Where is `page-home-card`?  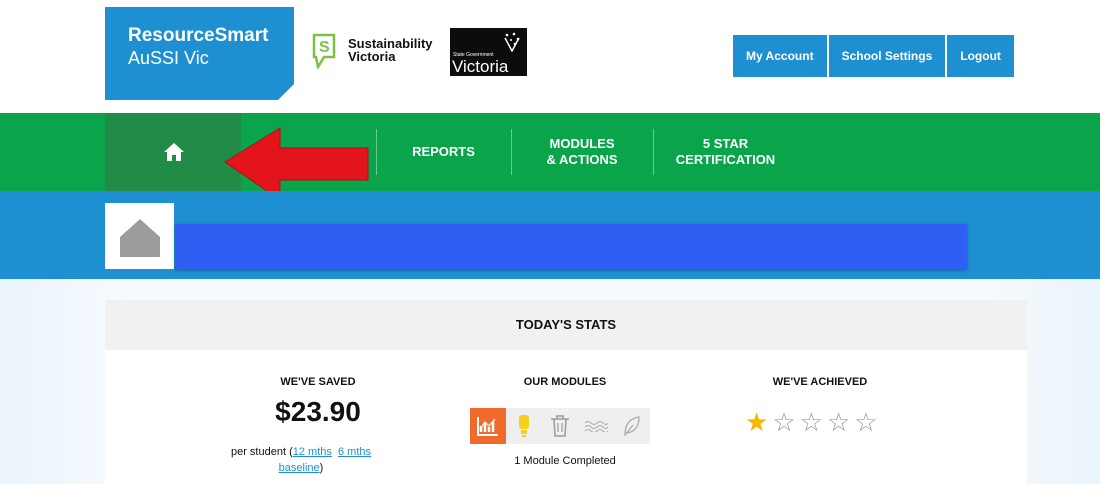
page-home-card is located at coordinates (139, 236).